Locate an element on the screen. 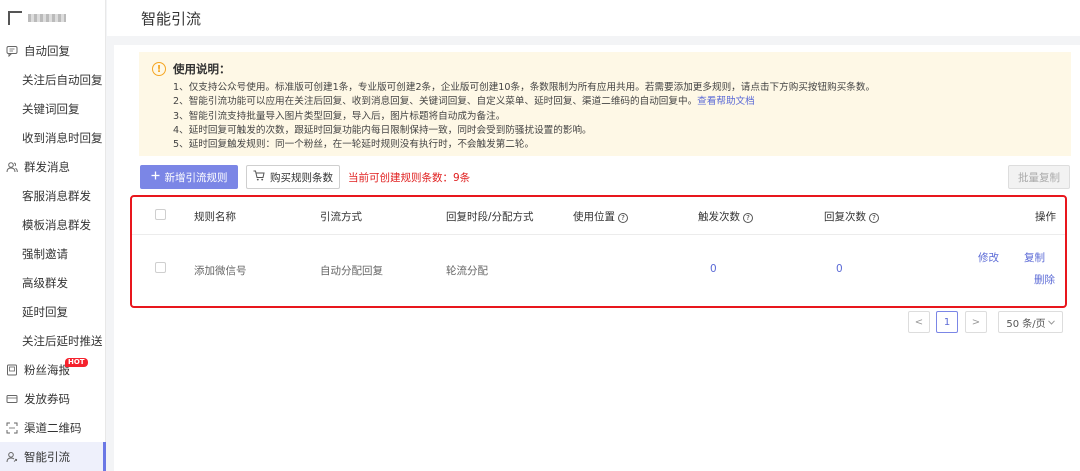 The width and height of the screenshot is (1080, 471). toolbar: 新增引流规则 购买规则条数 当前可创建规则条数：9条 批量复制 is located at coordinates (605, 177).